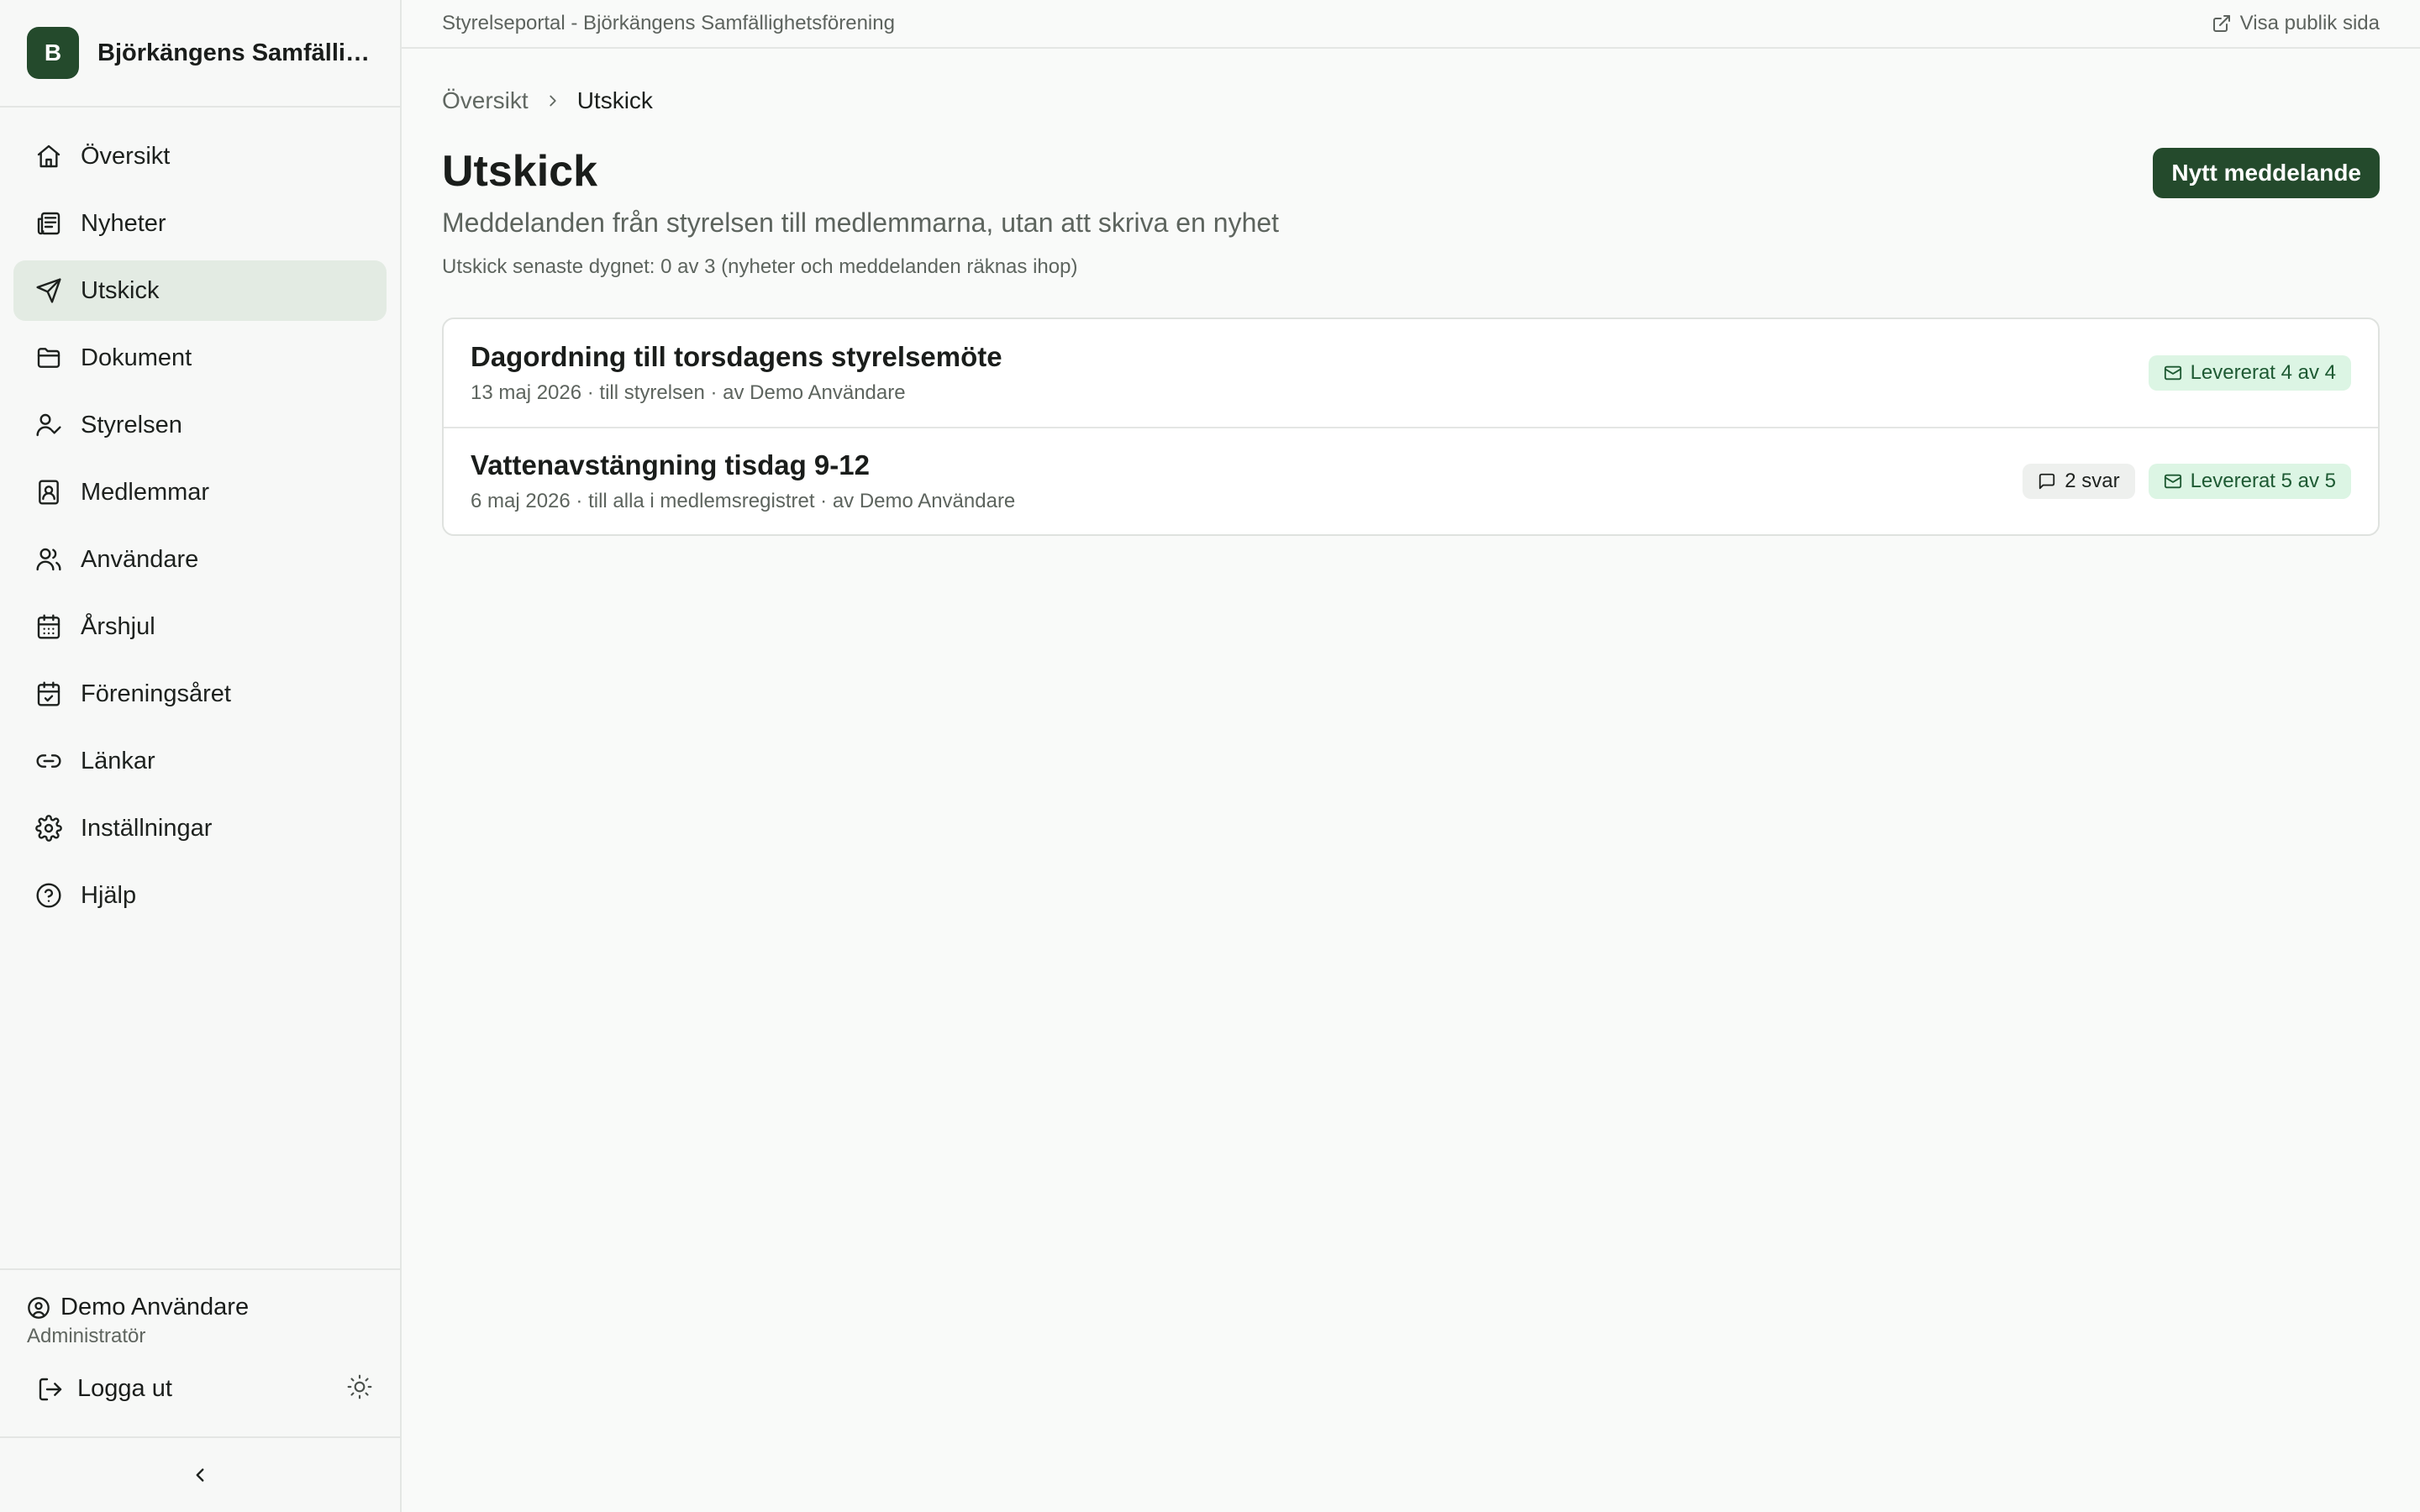 The height and width of the screenshot is (1512, 2420). Describe the element at coordinates (200, 626) in the screenshot. I see `sidebar-item-arshjul: Årshjul` at that location.